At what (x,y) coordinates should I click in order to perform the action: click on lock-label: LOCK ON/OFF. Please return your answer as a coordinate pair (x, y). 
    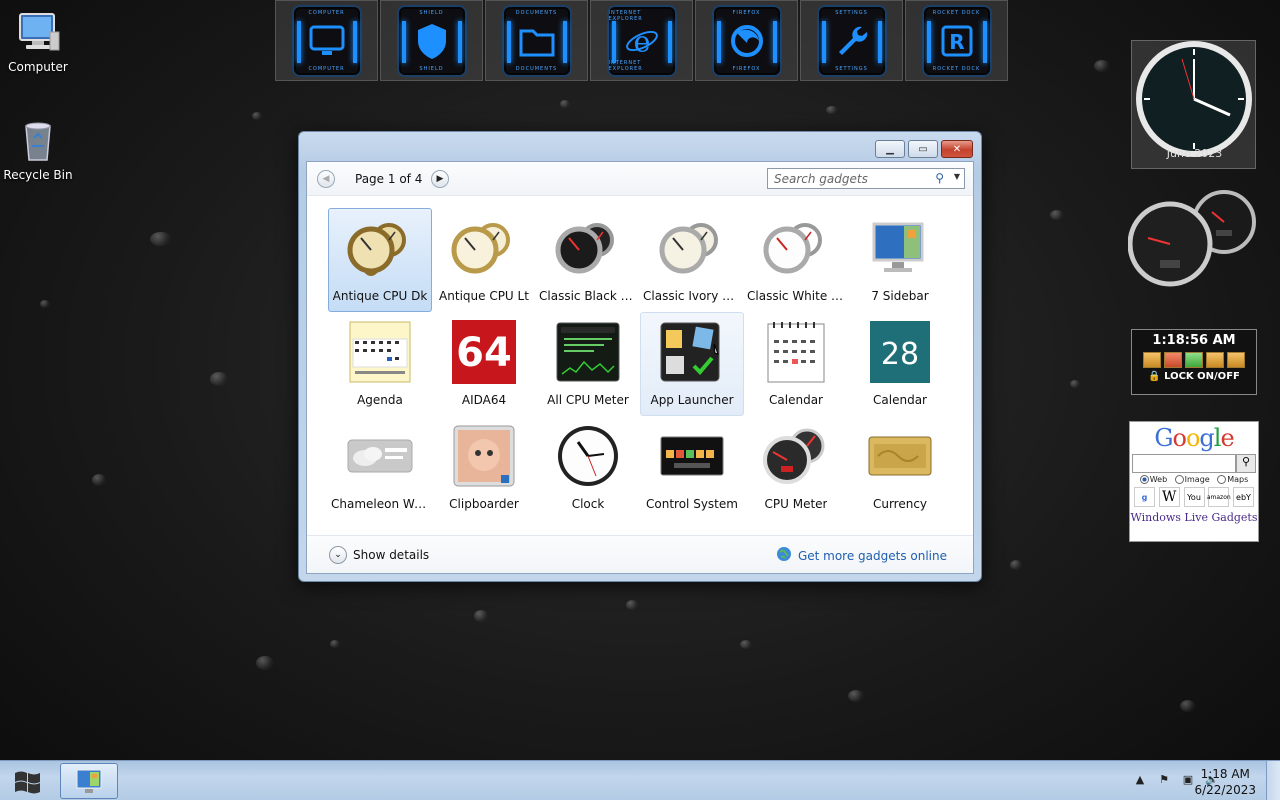
    Looking at the image, I should click on (1202, 376).